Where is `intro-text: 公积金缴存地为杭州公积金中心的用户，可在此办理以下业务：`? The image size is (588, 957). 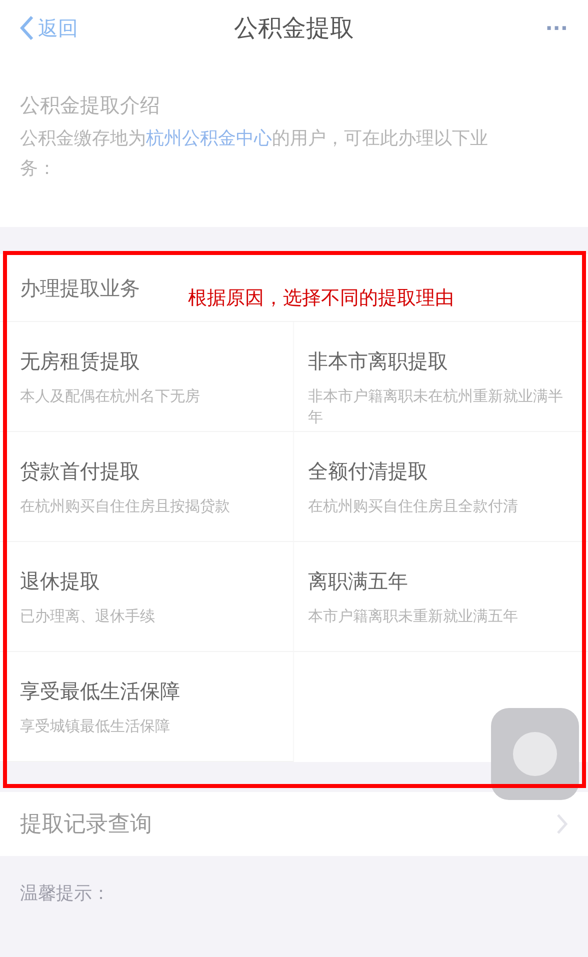
intro-text: 公积金缴存地为杭州公积金中心的用户，可在此办理以下业务： is located at coordinates (254, 154).